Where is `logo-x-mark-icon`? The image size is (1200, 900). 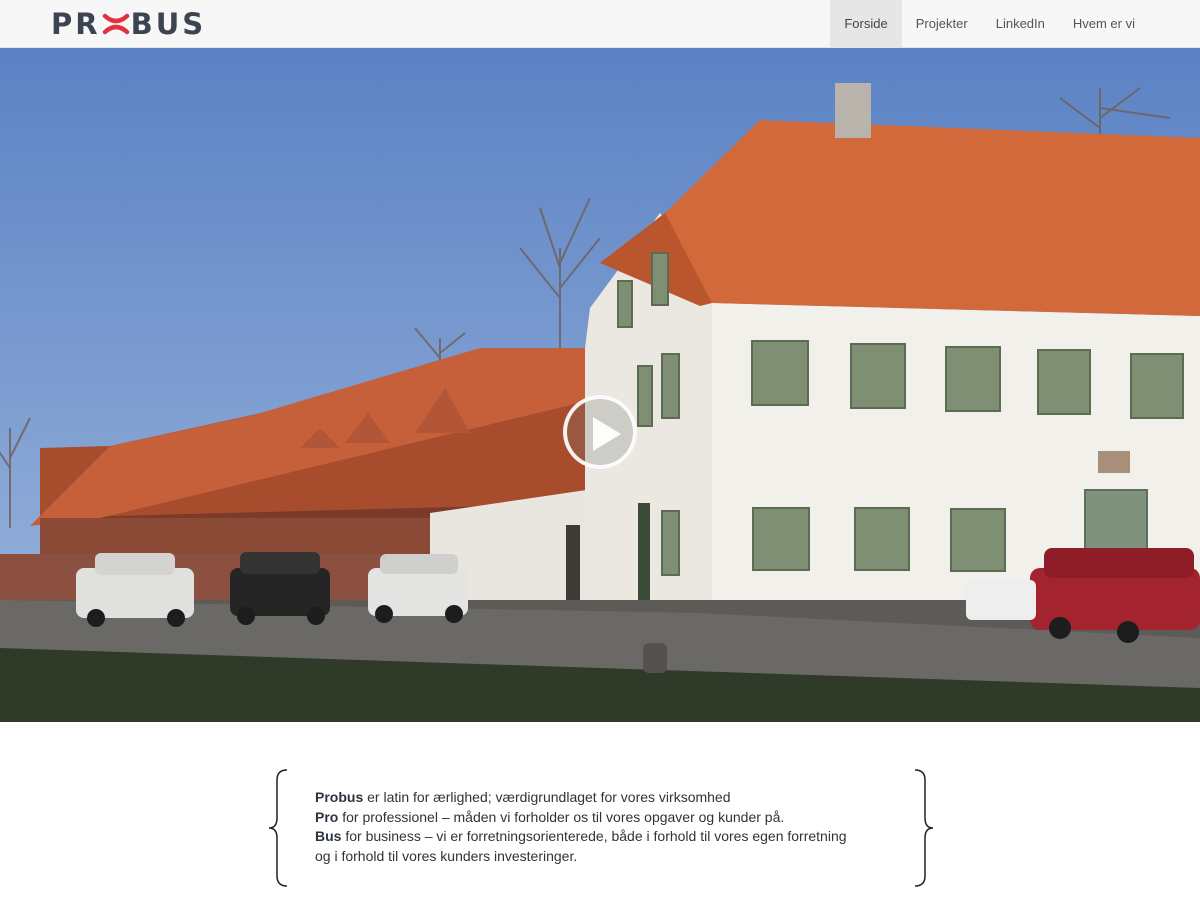 logo-x-mark-icon is located at coordinates (115, 24).